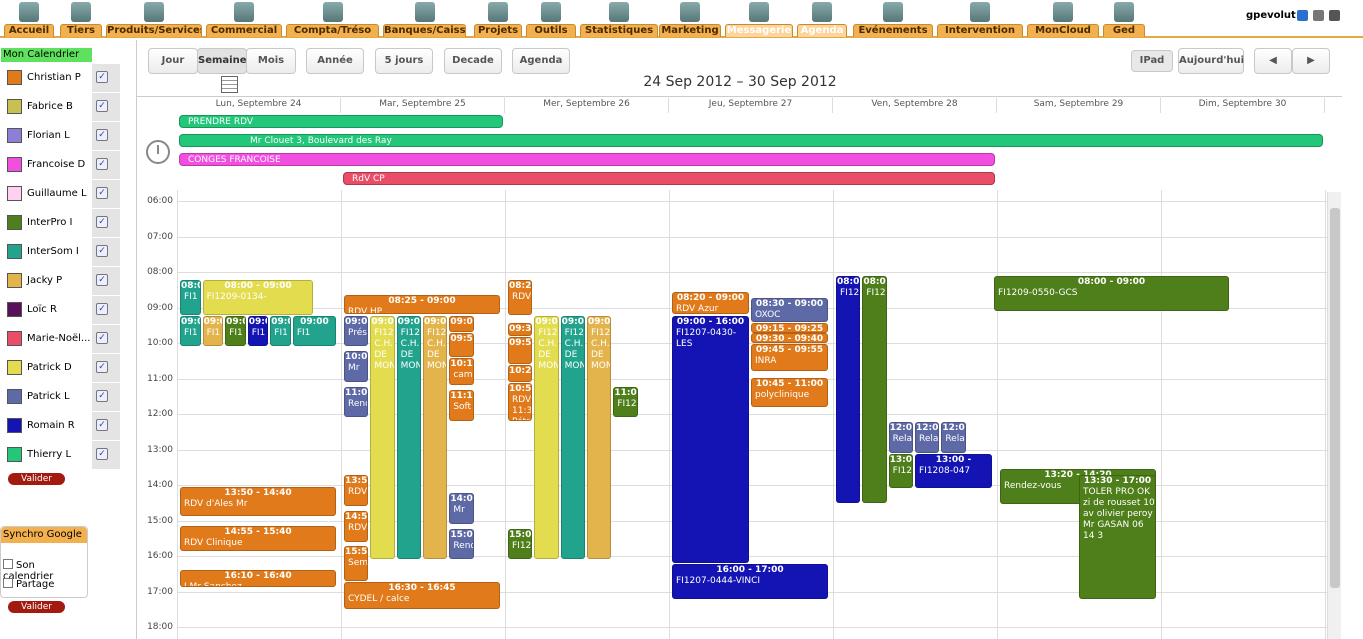  I want to click on person-9: Loïc R ✓, so click(60, 310).